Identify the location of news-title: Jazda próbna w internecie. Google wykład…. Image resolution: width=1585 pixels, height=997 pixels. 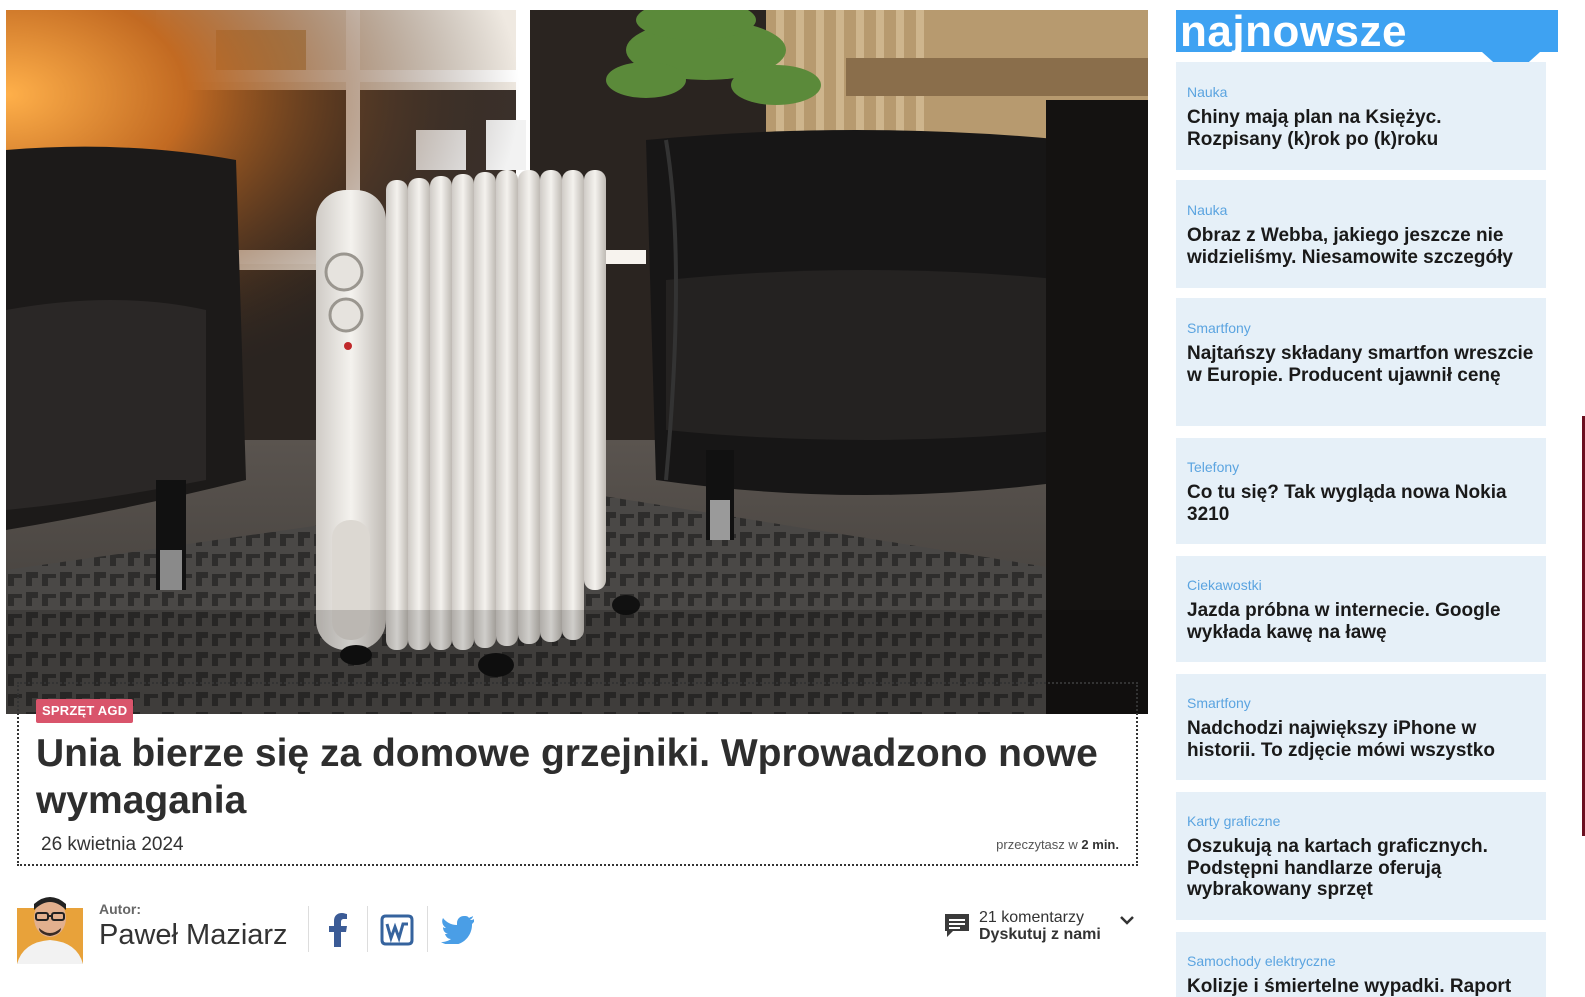
(1362, 621).